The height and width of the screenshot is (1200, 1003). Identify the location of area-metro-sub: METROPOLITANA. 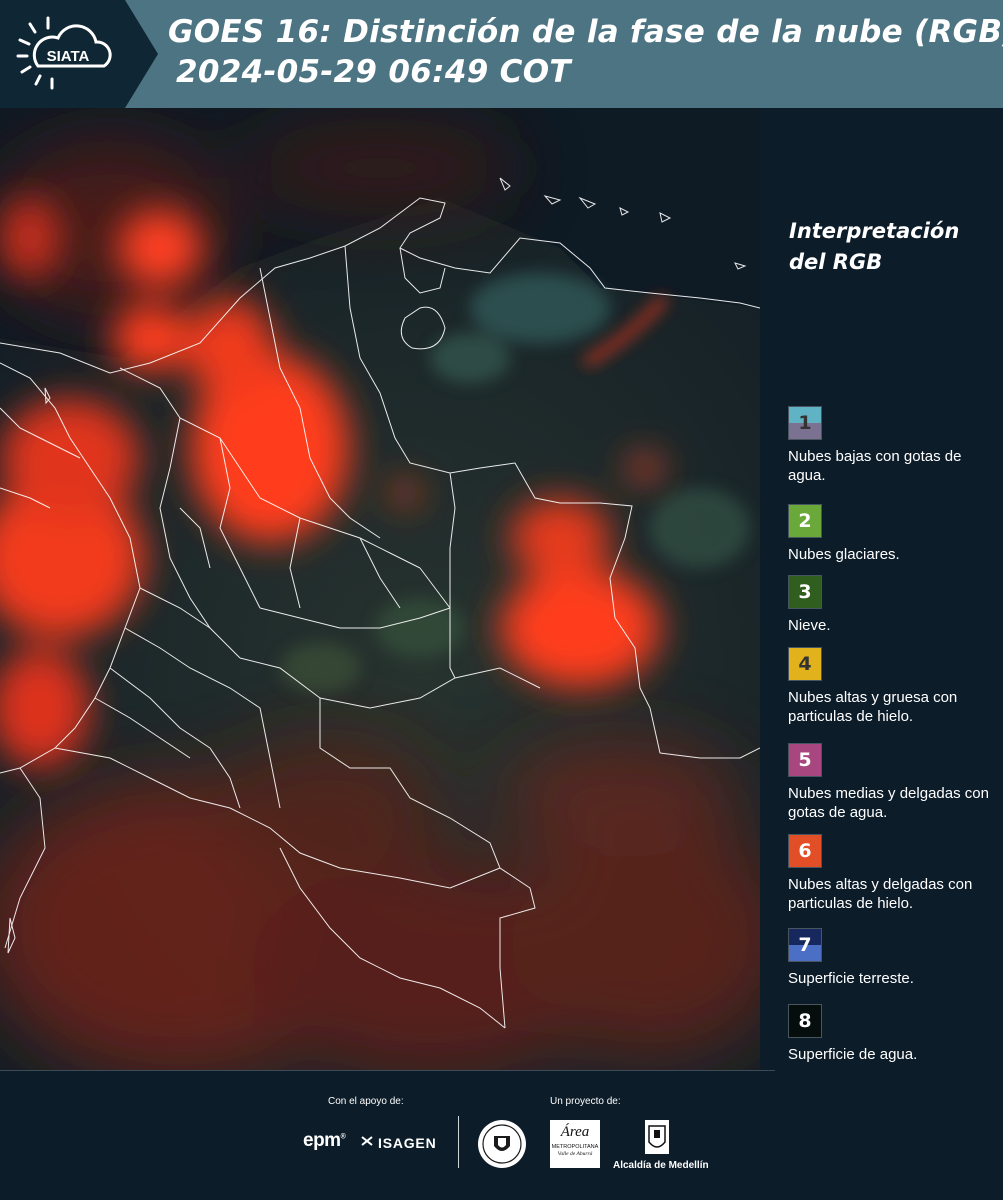
(575, 1147).